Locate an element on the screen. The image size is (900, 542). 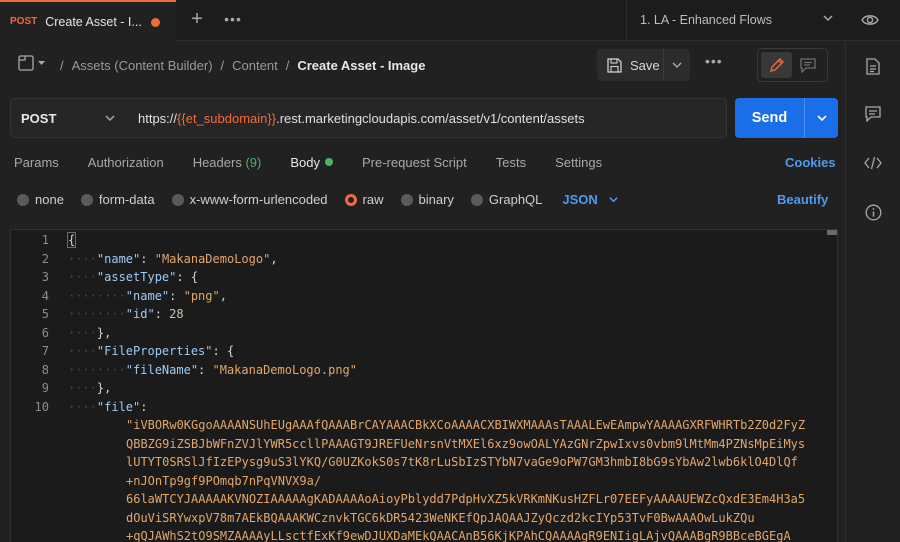
save-button-group: Save is located at coordinates (643, 65).